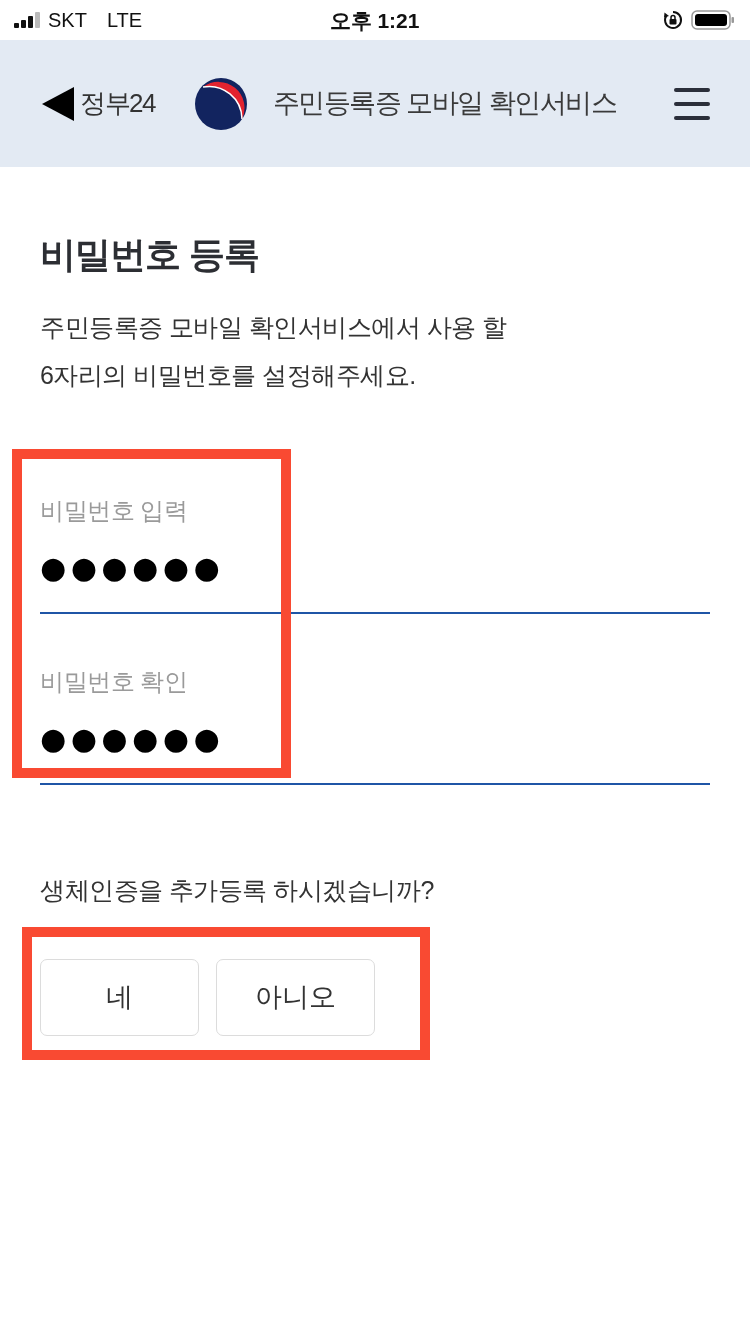 This screenshot has width=750, height=1334. I want to click on menu-button, so click(692, 103).